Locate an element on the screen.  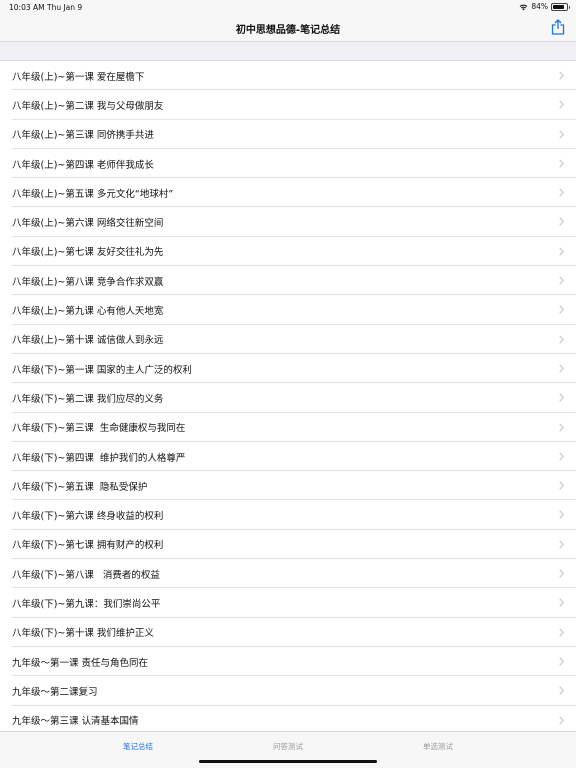
list-item-label: 八年级(上)~第十课 诚信做人到永远 is located at coordinates (88, 341).